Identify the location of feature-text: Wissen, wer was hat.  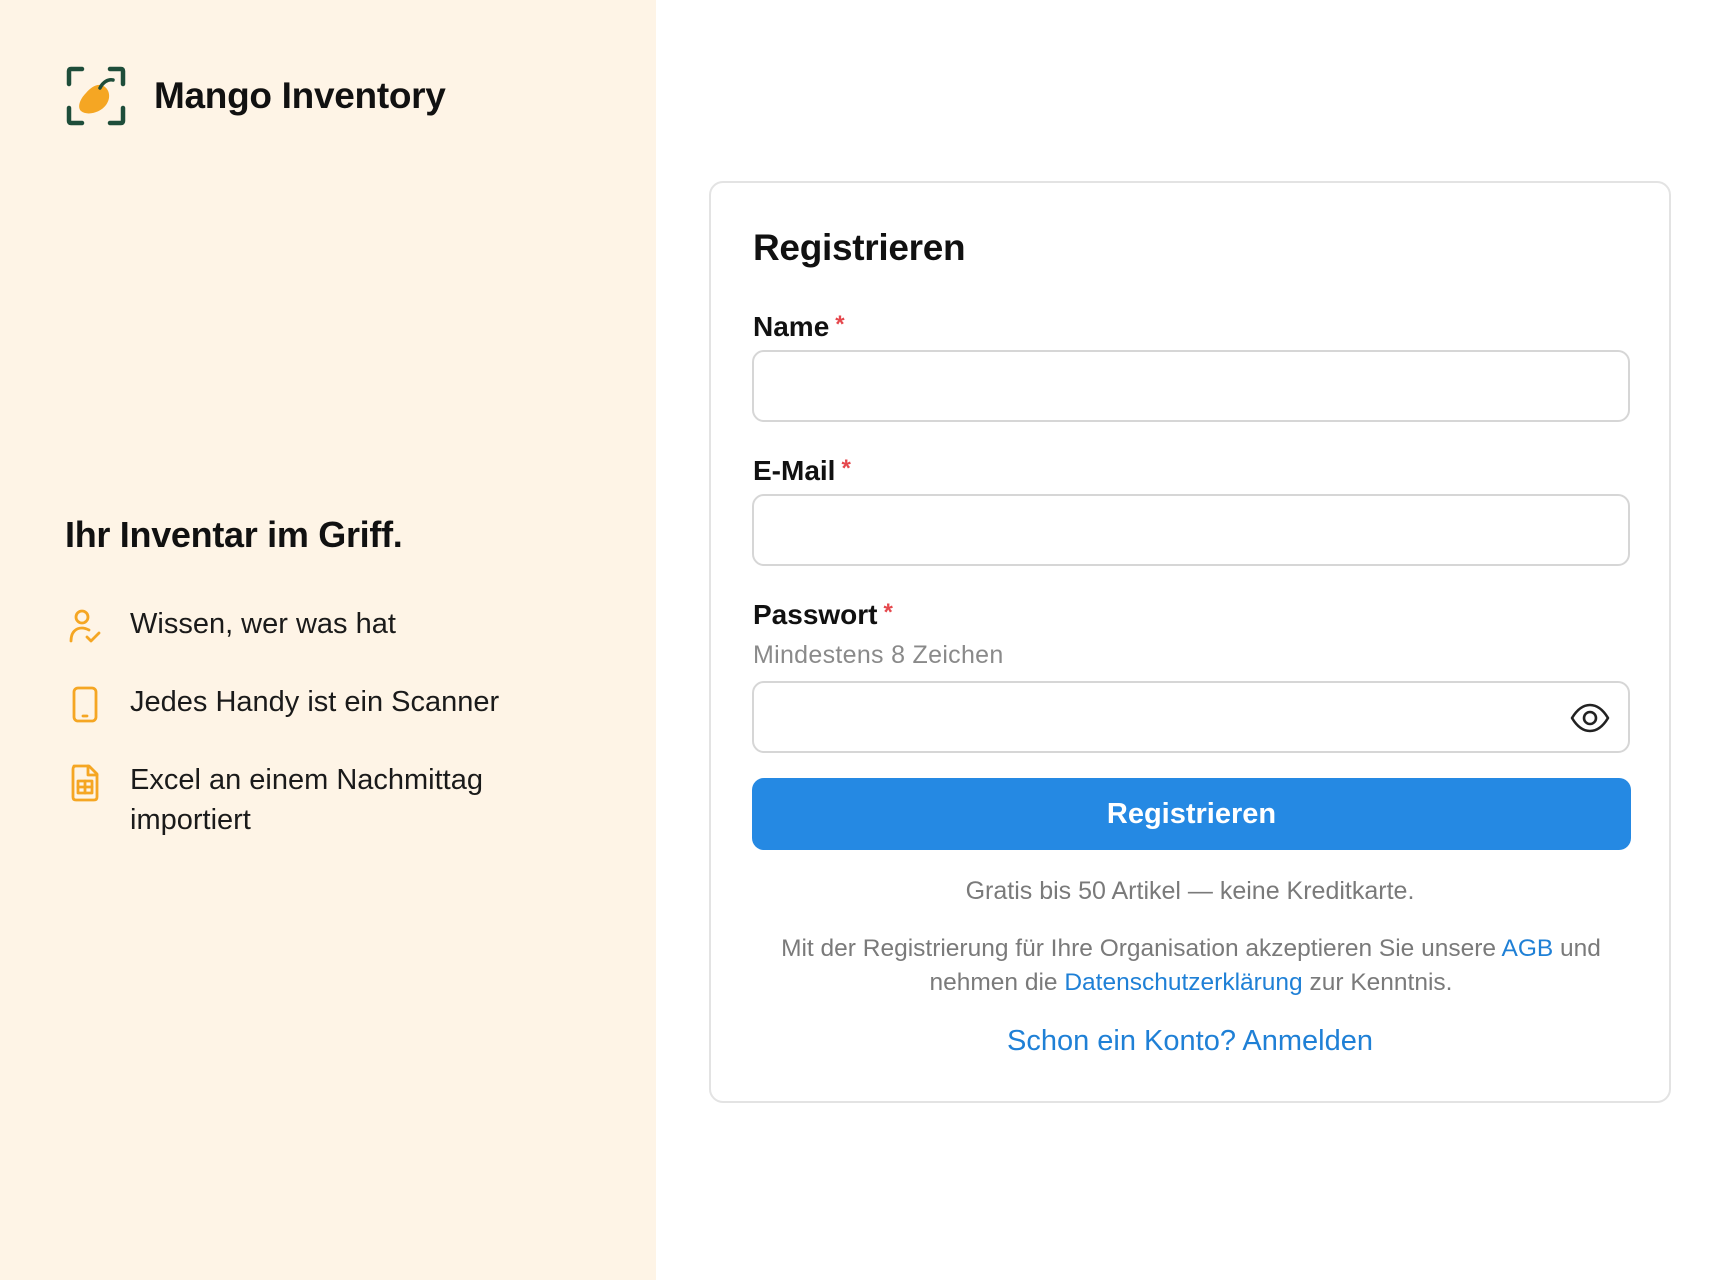
(263, 624).